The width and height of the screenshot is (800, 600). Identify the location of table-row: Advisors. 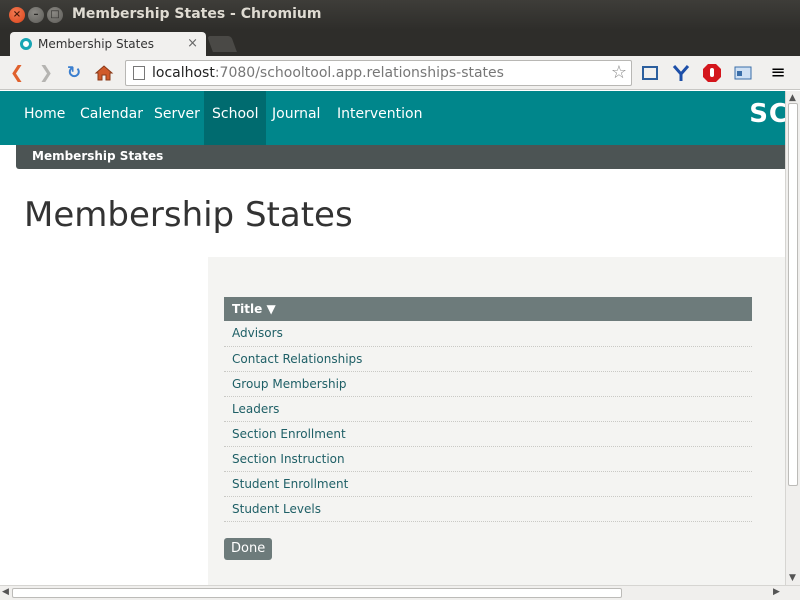
(488, 333).